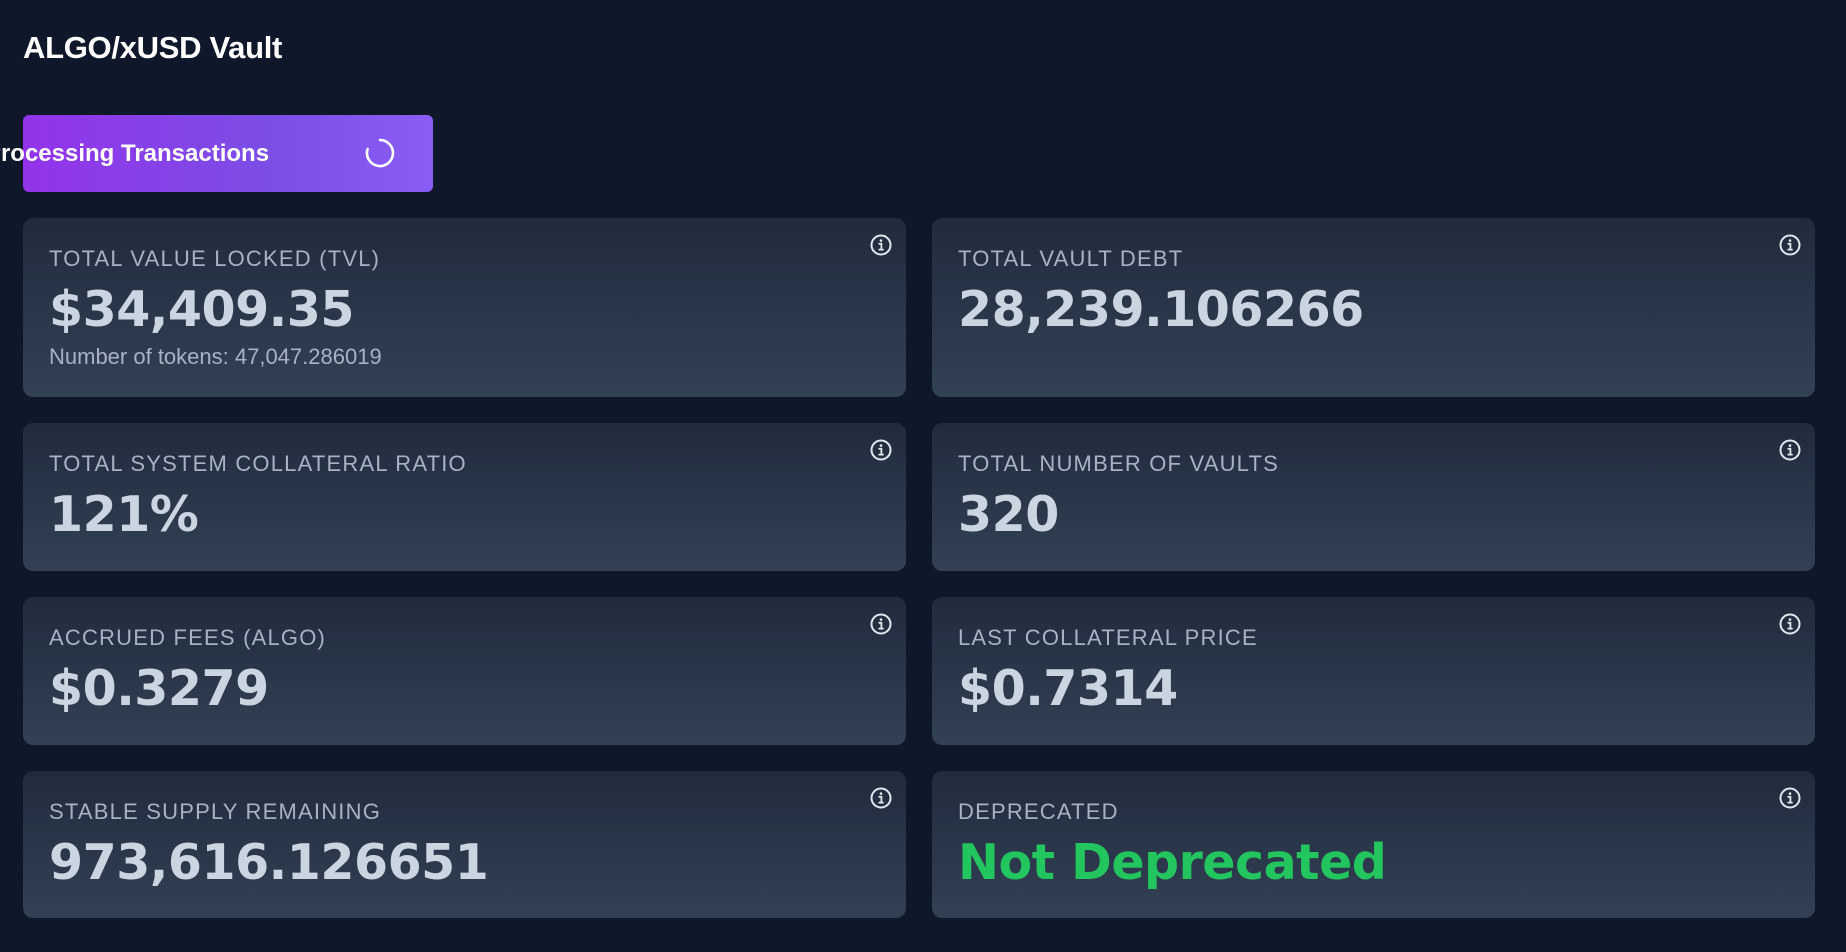 The height and width of the screenshot is (952, 1846). I want to click on stat-label: TOTAL NUMBER OF VAULTS, so click(1118, 463).